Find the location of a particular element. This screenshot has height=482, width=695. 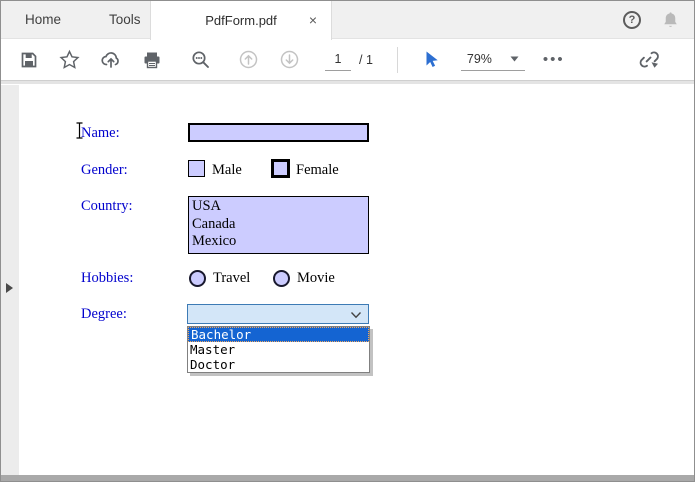

share-link-icon is located at coordinates (649, 59).